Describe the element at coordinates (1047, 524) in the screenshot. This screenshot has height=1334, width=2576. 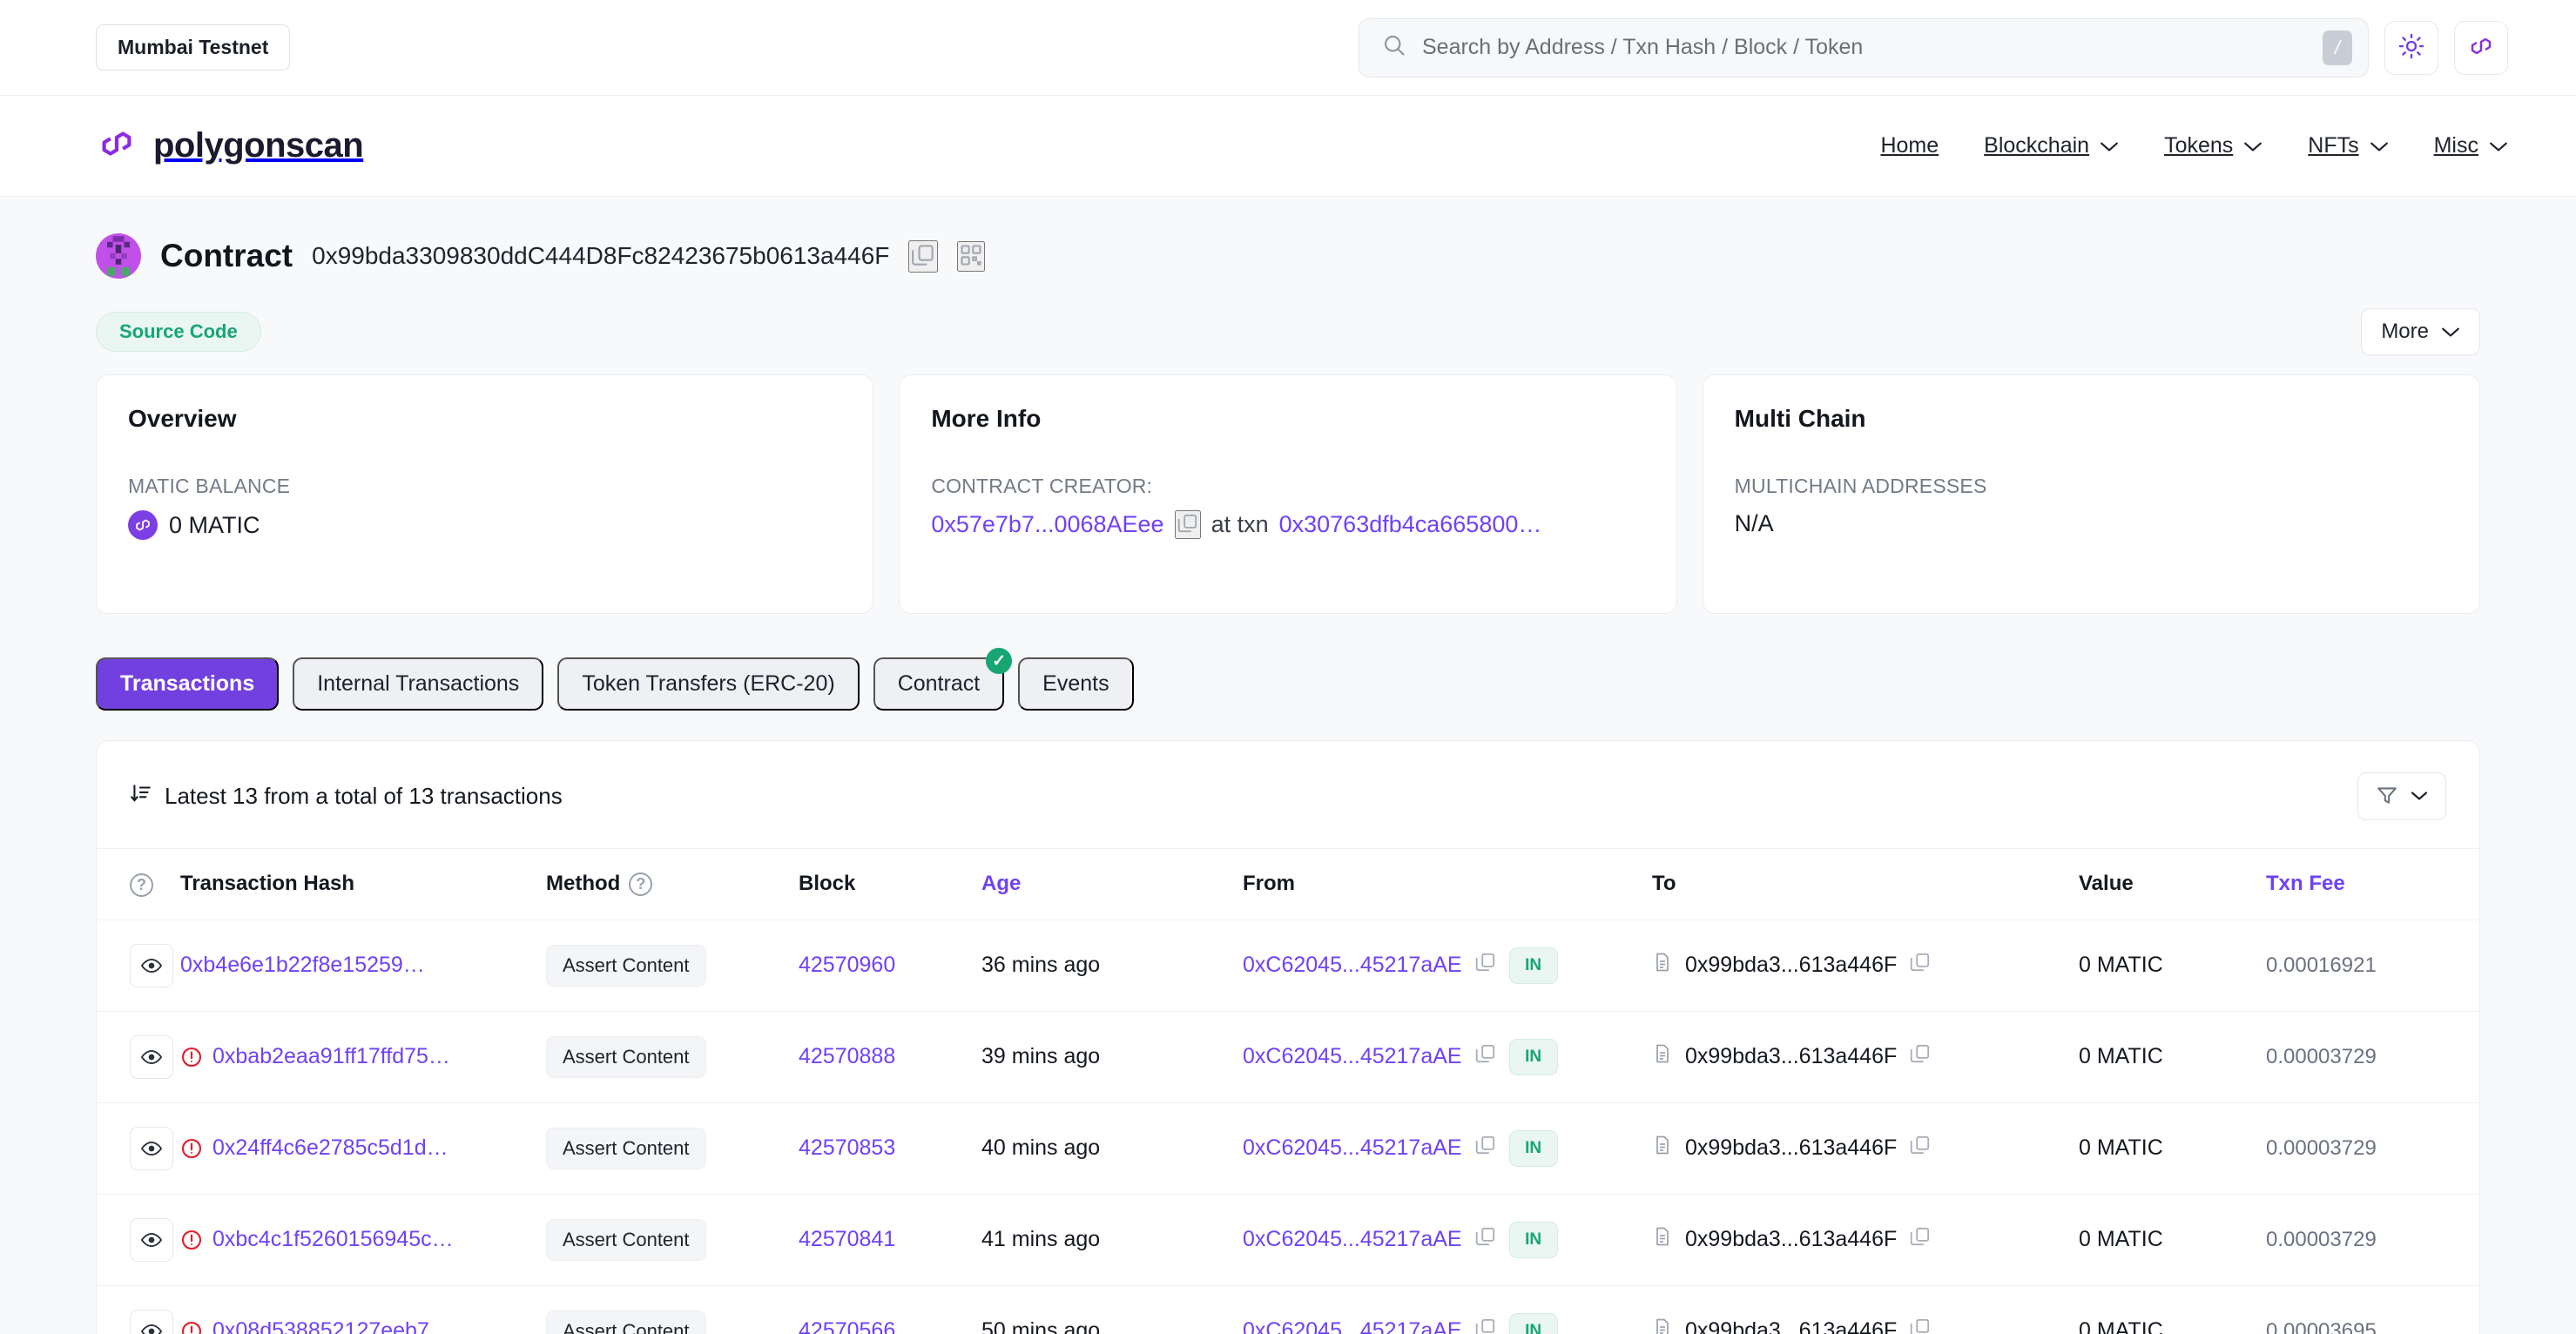
I see `contract-creator-address-link: 0x57e7b7...0068AEee` at that location.